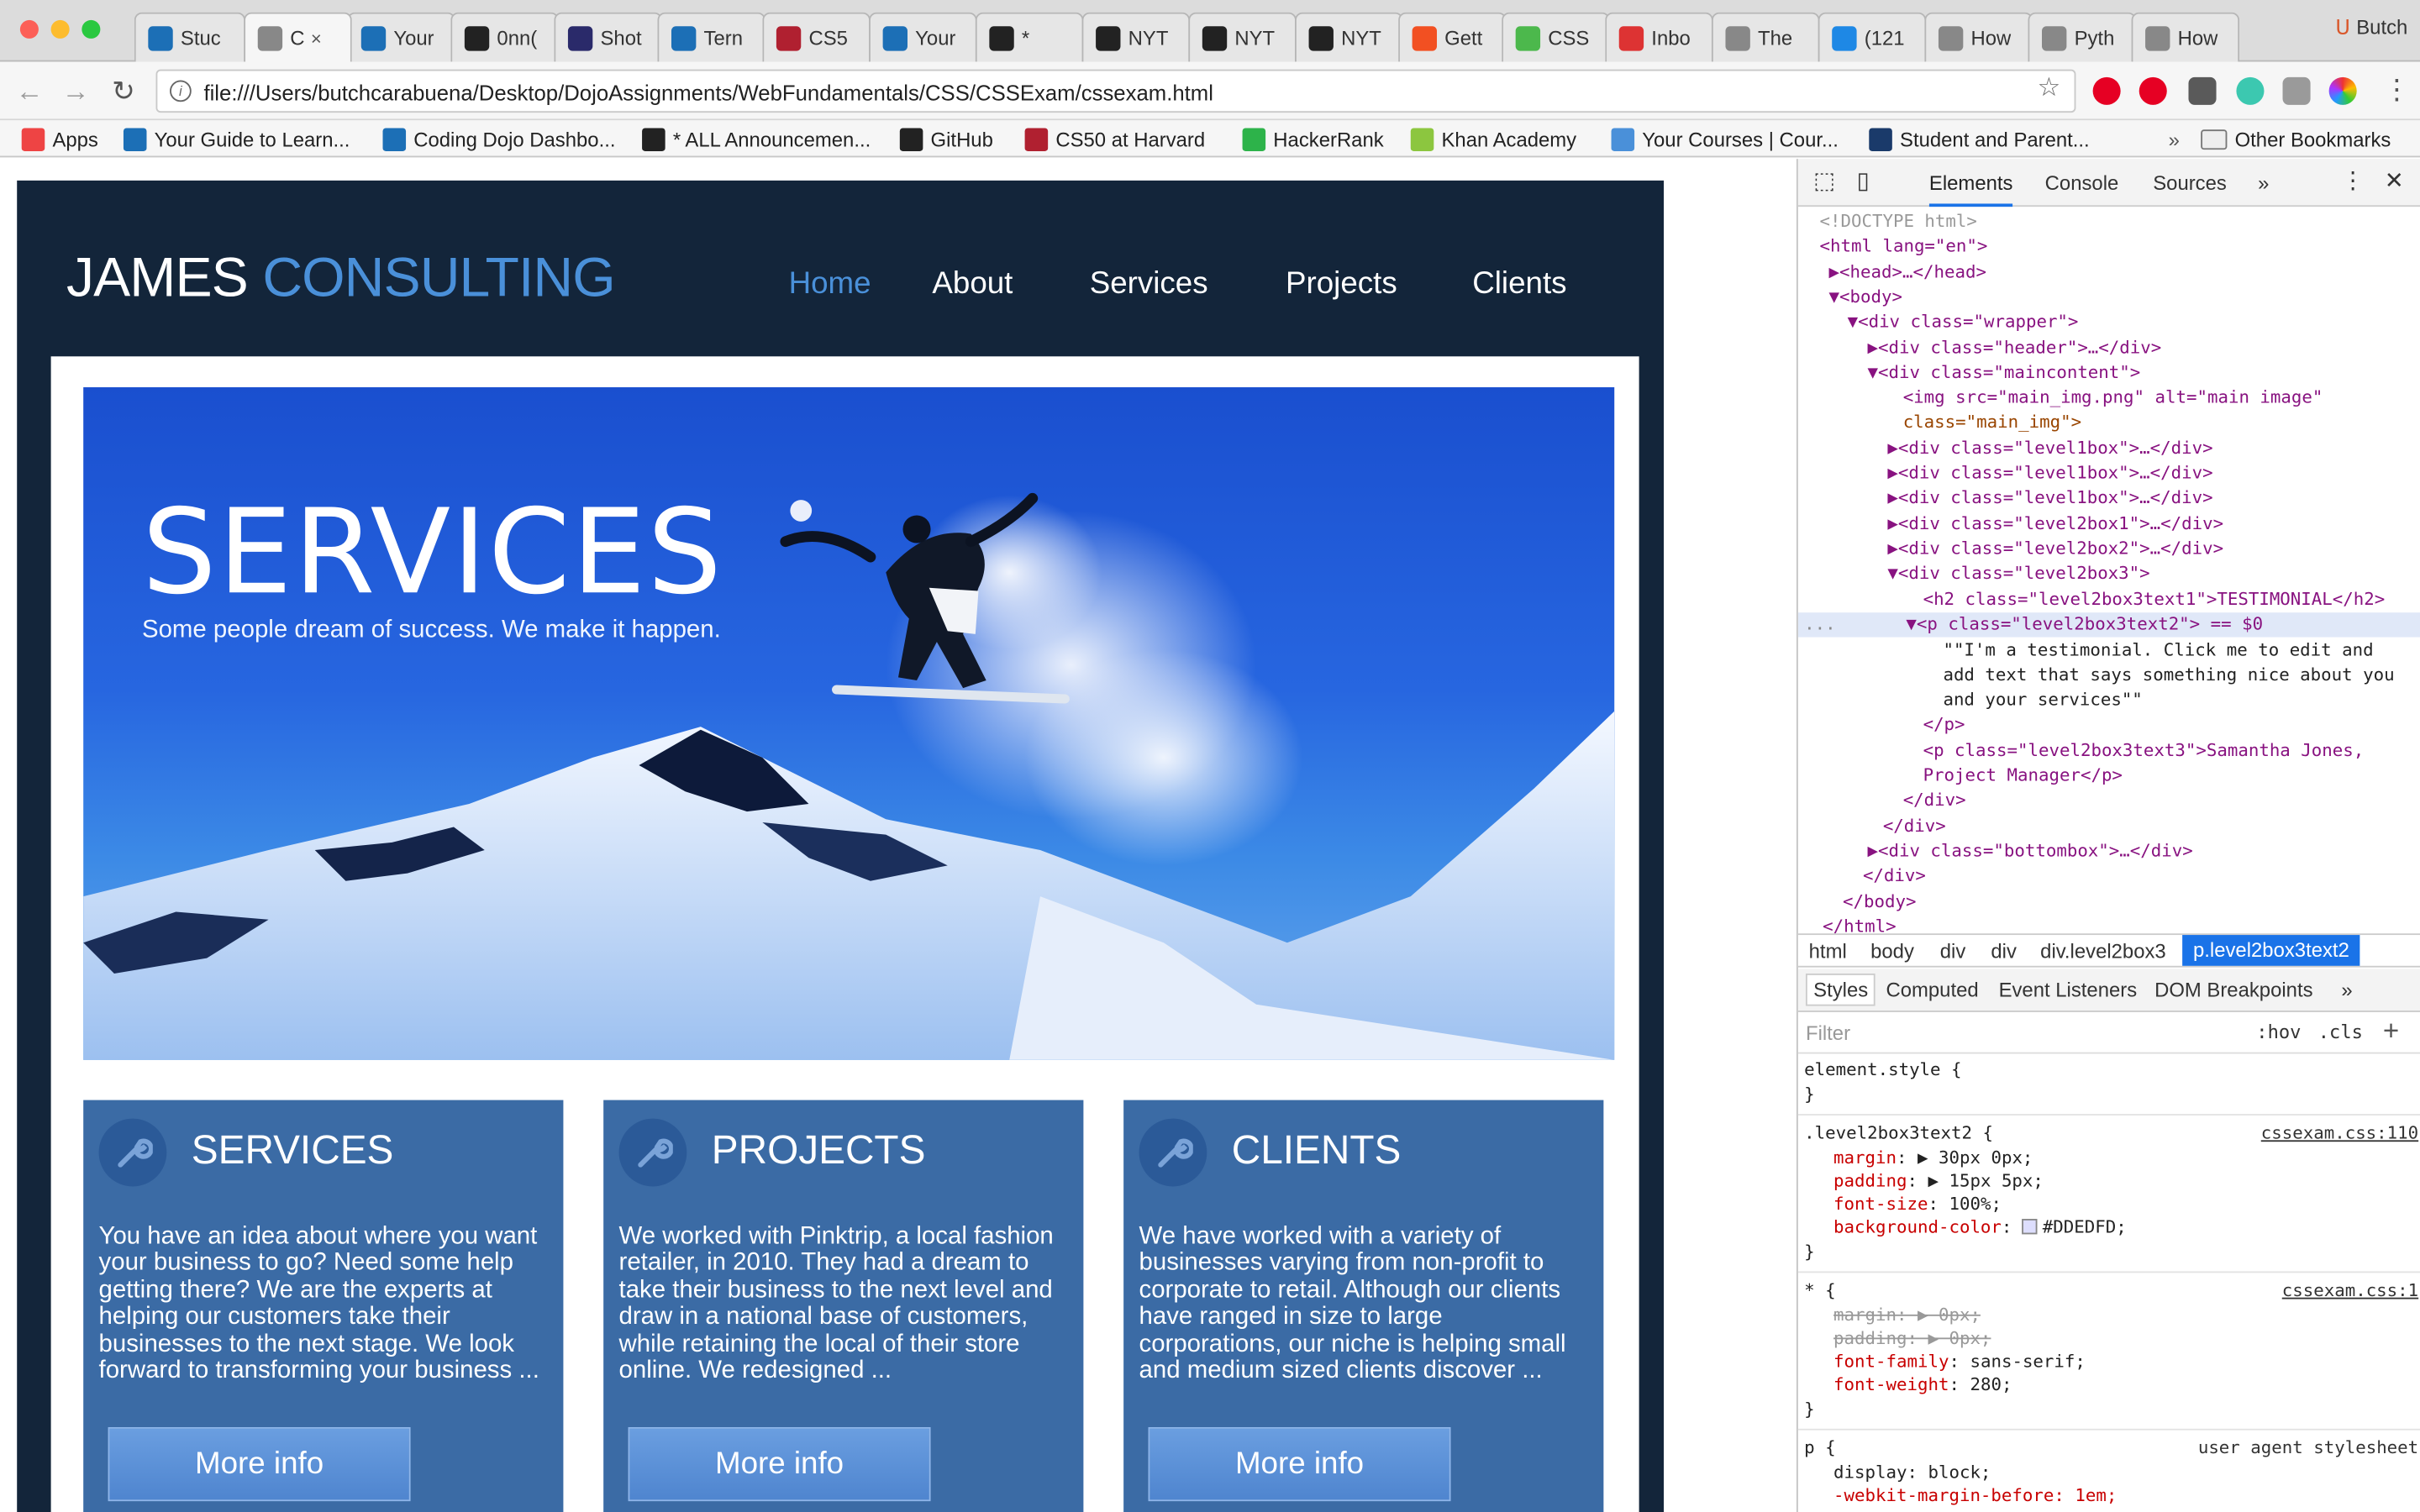 Image resolution: width=2420 pixels, height=1512 pixels. What do you see at coordinates (2190, 183) in the screenshot?
I see `tab-sources: Sources` at bounding box center [2190, 183].